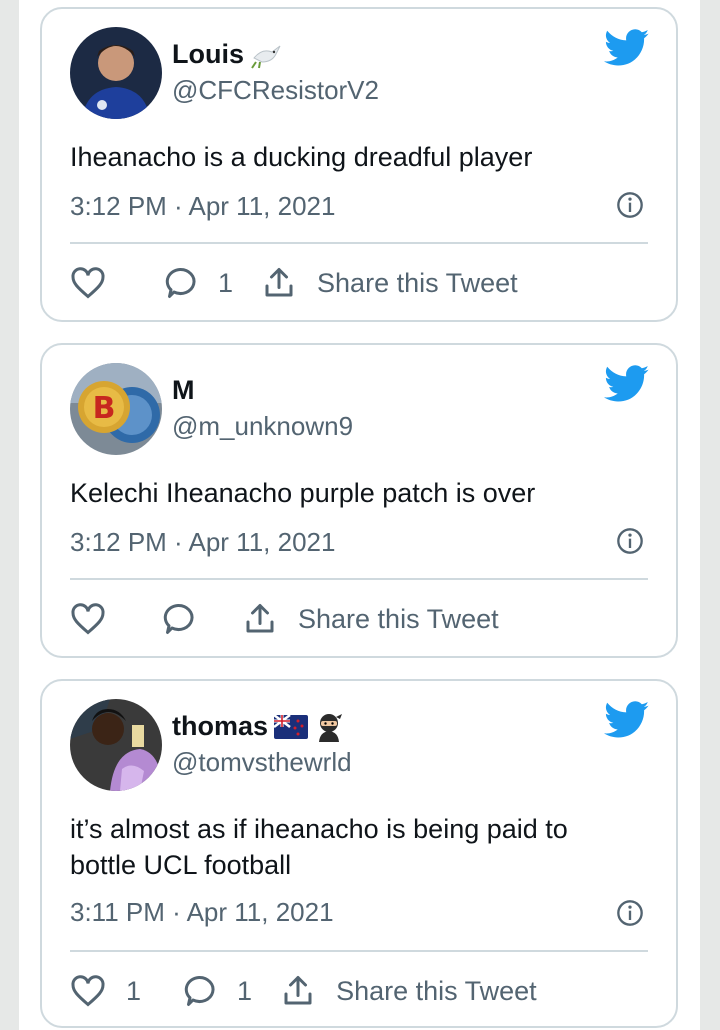 The image size is (720, 1030). I want to click on display-name: M, so click(183, 390).